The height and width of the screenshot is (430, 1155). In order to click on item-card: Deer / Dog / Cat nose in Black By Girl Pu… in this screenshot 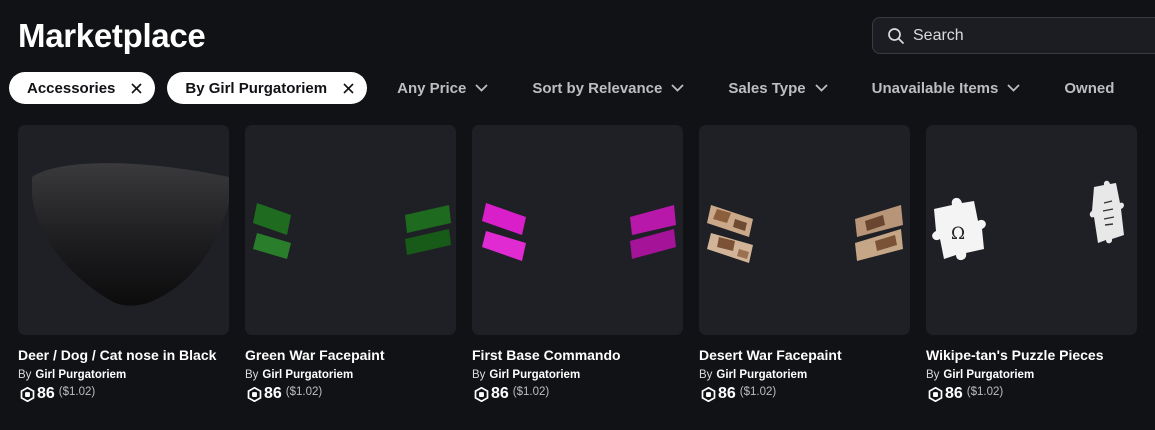, I will do `click(123, 264)`.